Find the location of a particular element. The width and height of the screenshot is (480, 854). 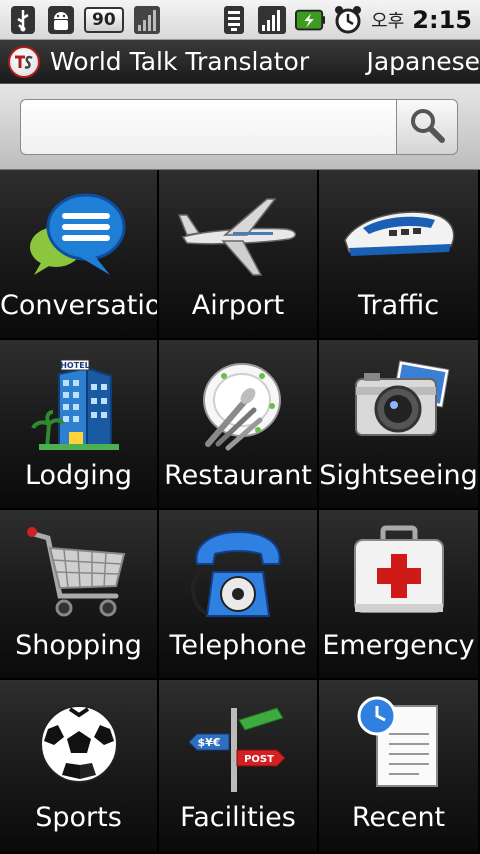

android-debug-icon is located at coordinates (61, 20).